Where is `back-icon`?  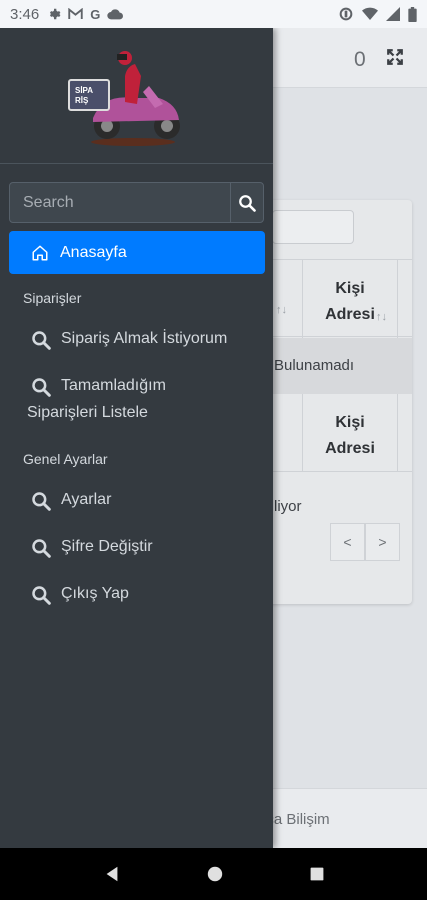 back-icon is located at coordinates (112, 874).